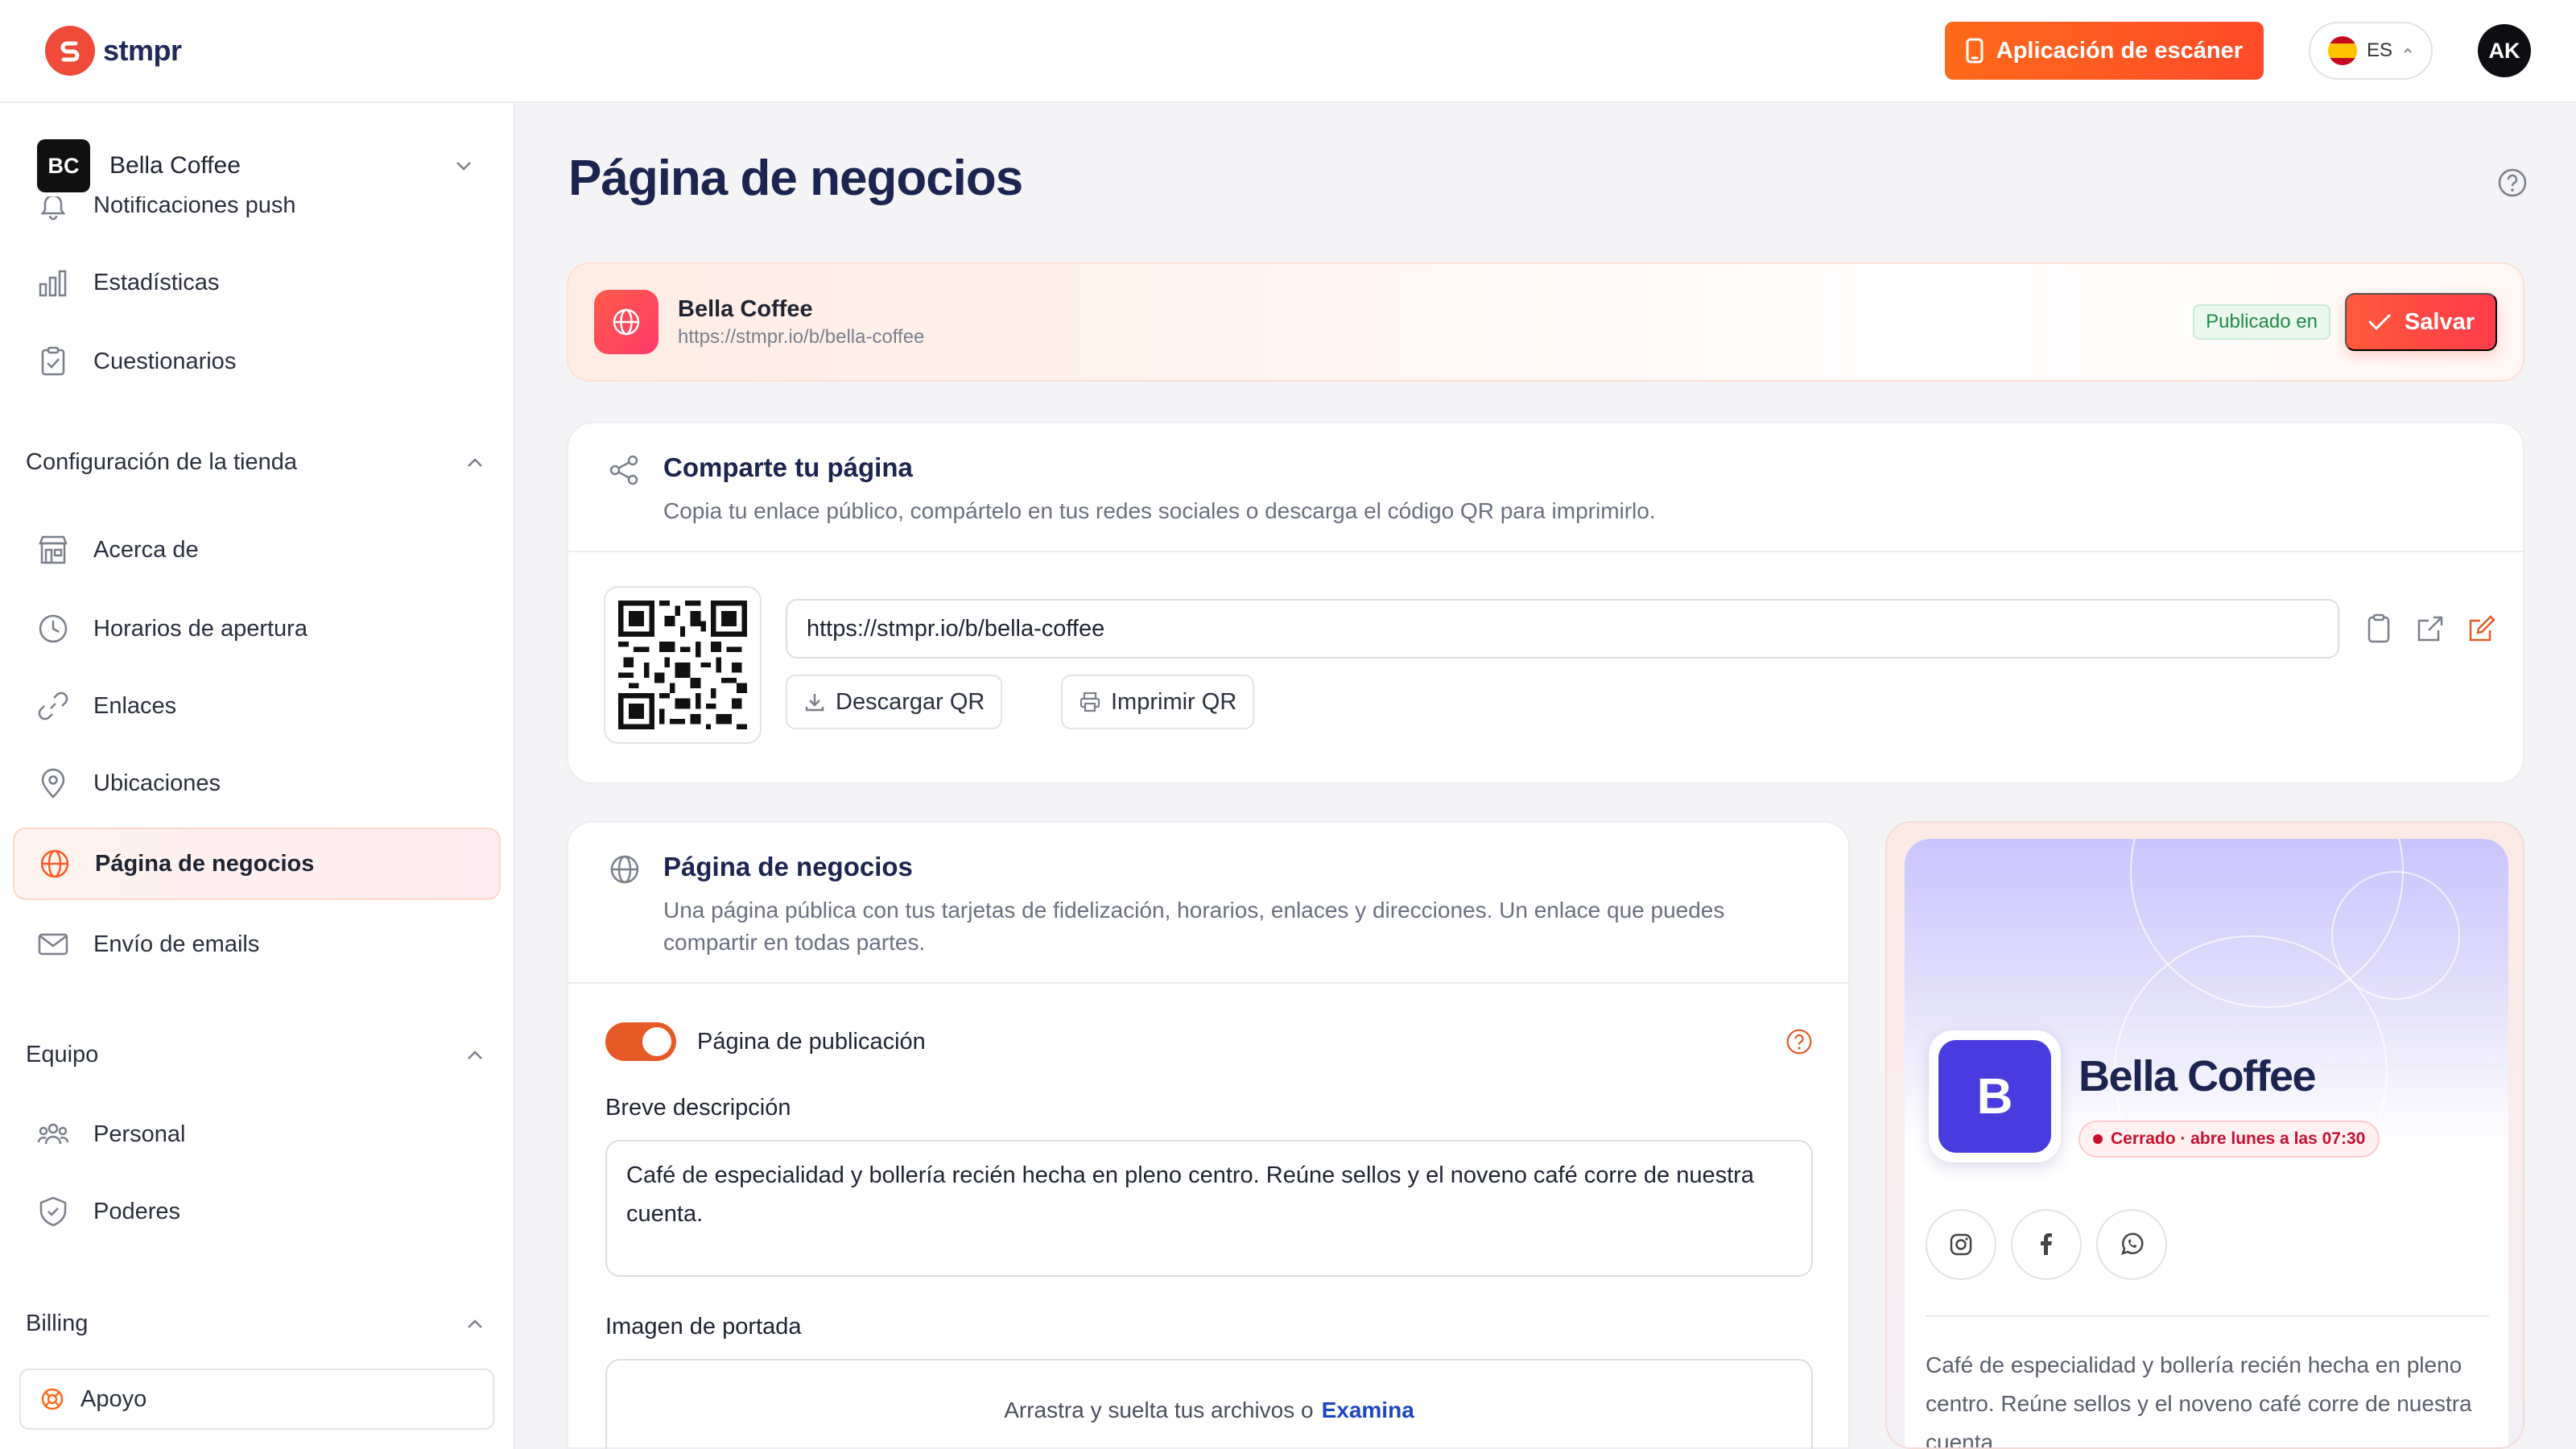 The image size is (2576, 1449). I want to click on share-icon, so click(623, 470).